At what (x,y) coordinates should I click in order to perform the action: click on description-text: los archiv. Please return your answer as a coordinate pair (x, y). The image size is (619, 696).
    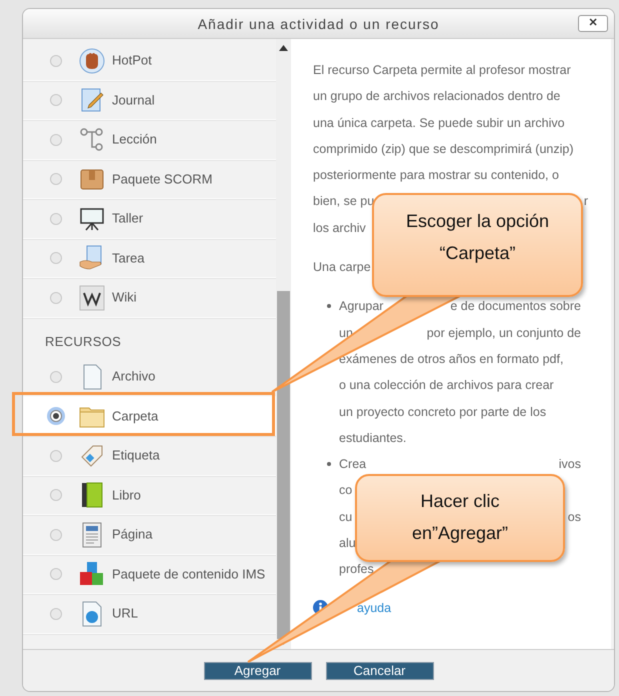
    Looking at the image, I should click on (339, 228).